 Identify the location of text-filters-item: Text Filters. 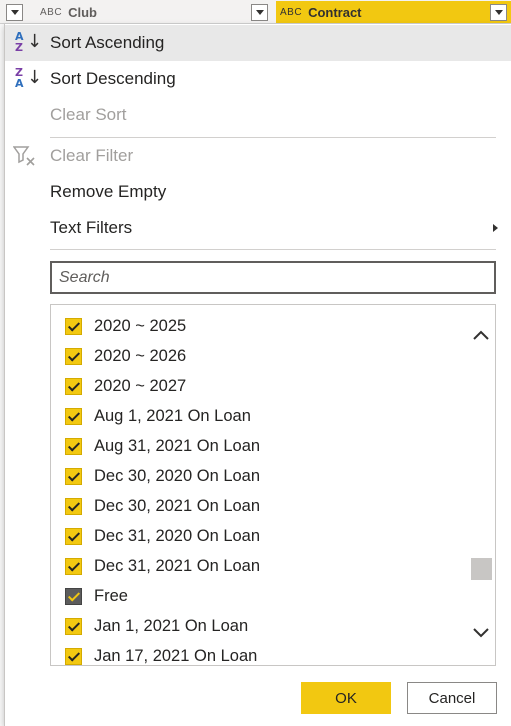
(258, 228).